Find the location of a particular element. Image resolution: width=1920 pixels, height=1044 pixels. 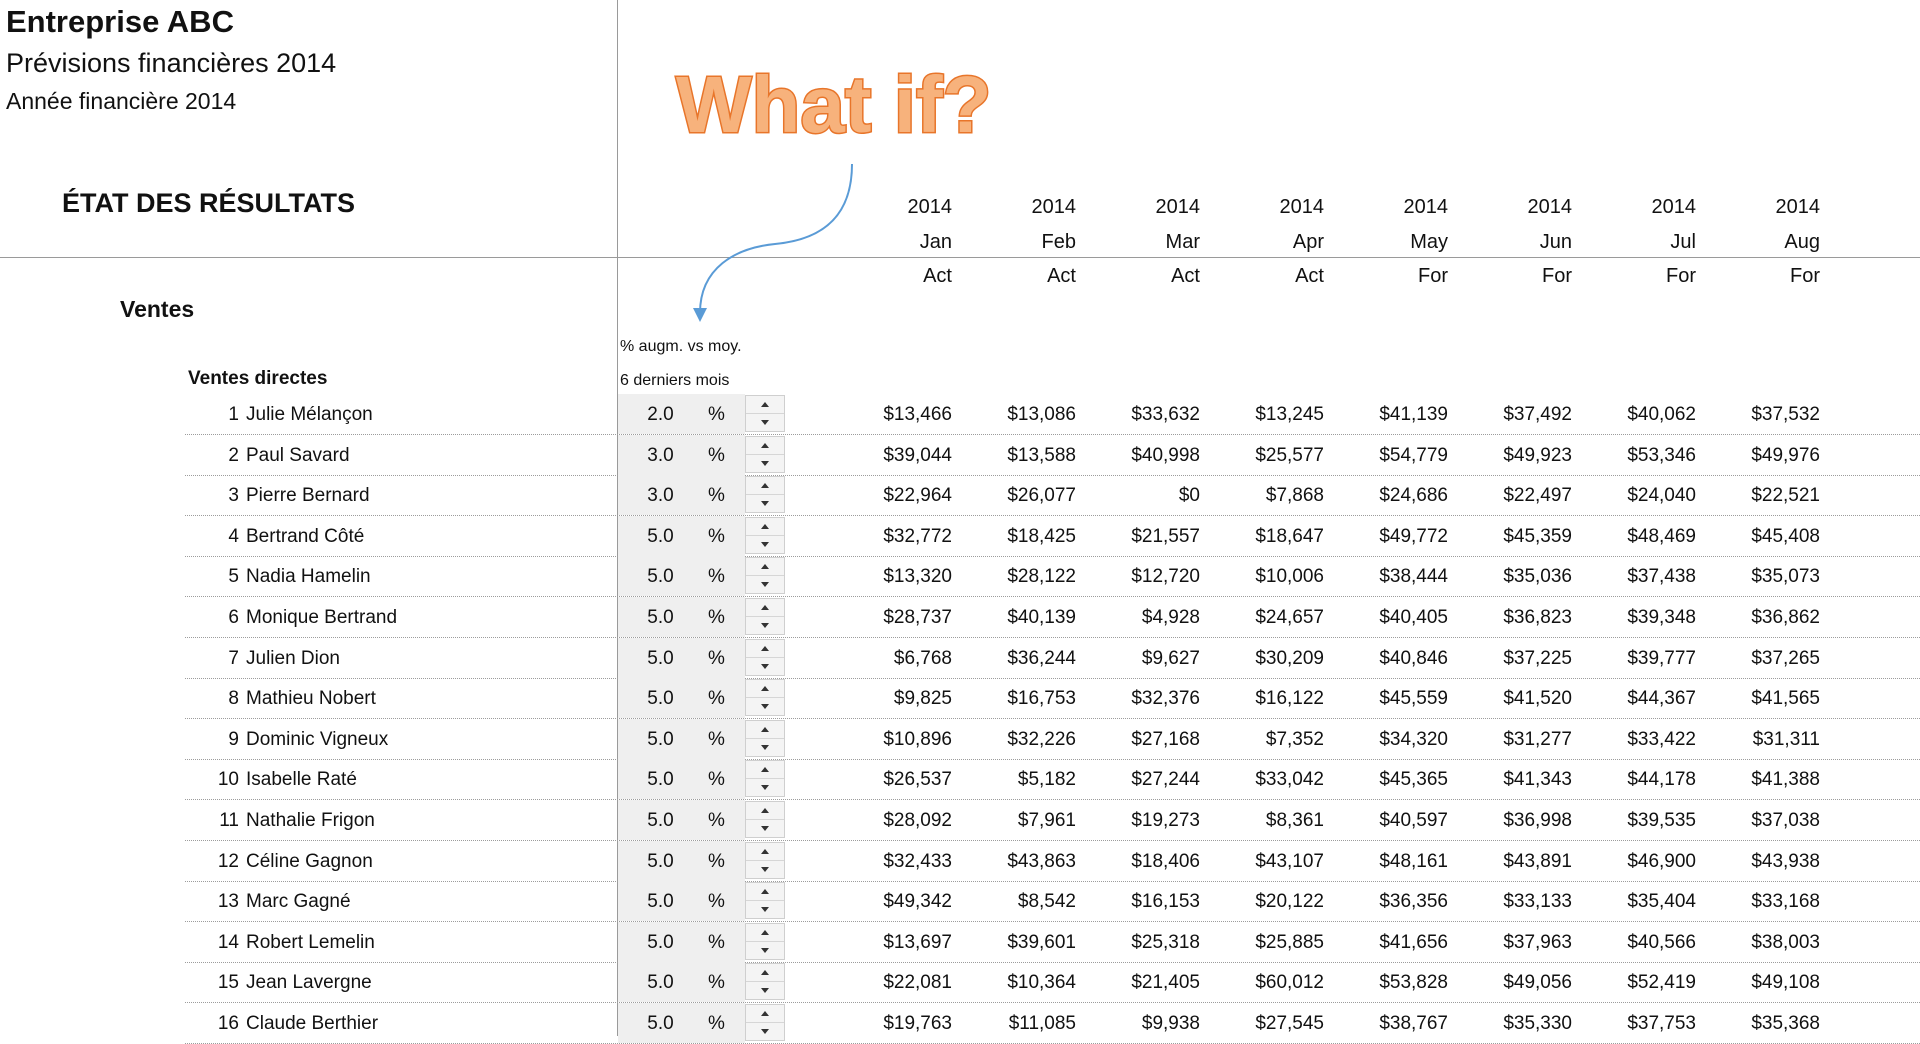

caret-down-icon is located at coordinates (765, 503).